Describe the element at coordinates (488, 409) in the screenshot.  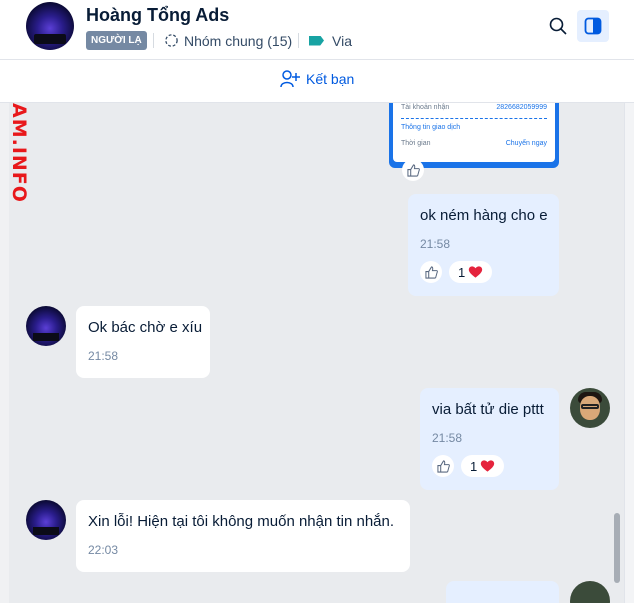
I see `message-text: via bất tử die pttt` at that location.